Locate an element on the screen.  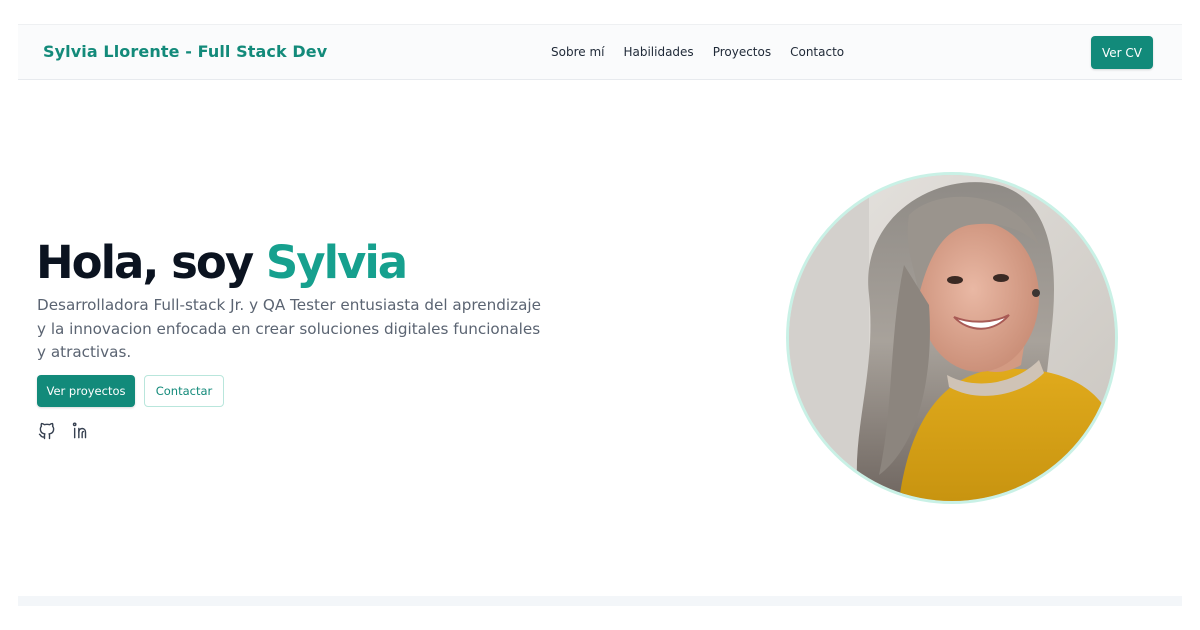
brand-name: Sylvia Llorente - Full Stack Dev is located at coordinates (185, 51).